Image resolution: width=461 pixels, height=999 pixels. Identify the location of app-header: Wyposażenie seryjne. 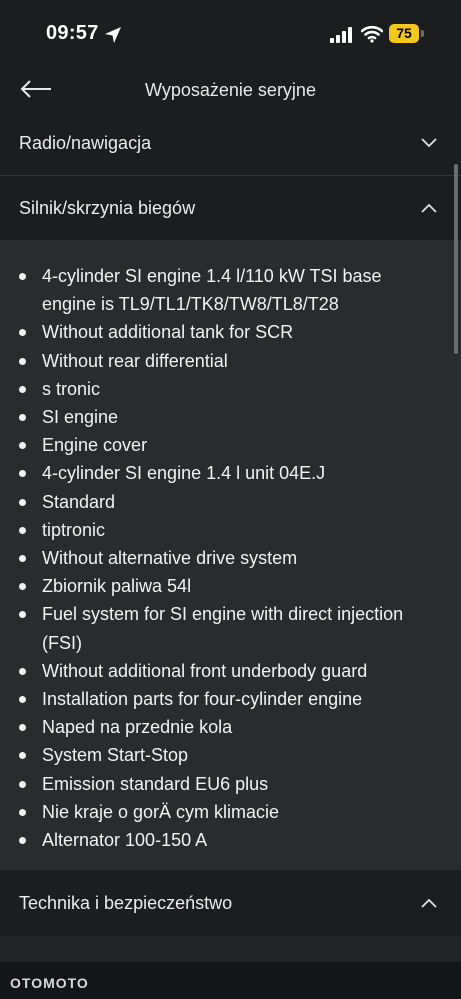
(230, 90).